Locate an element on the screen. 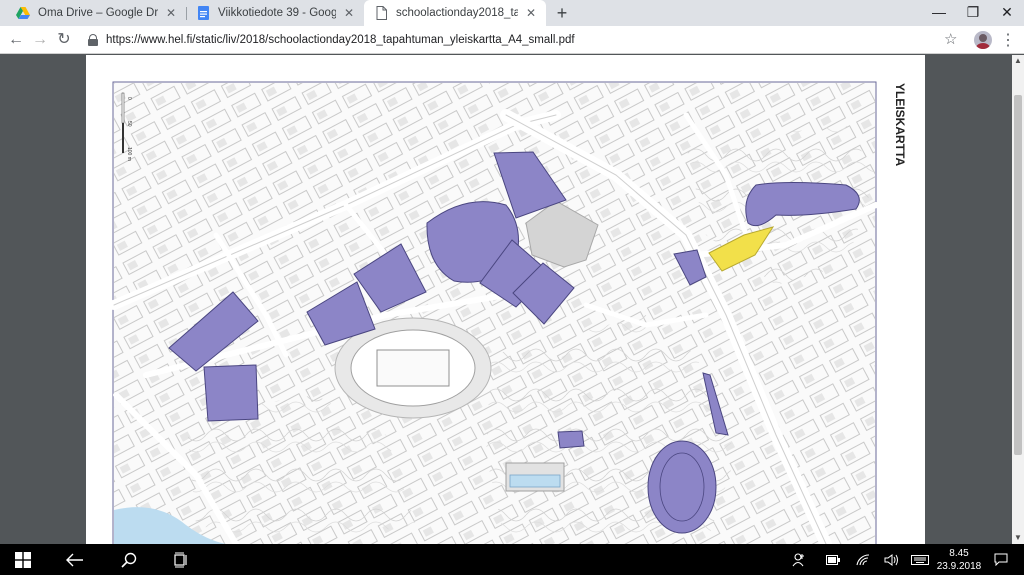  keyboard-icon is located at coordinates (920, 559).